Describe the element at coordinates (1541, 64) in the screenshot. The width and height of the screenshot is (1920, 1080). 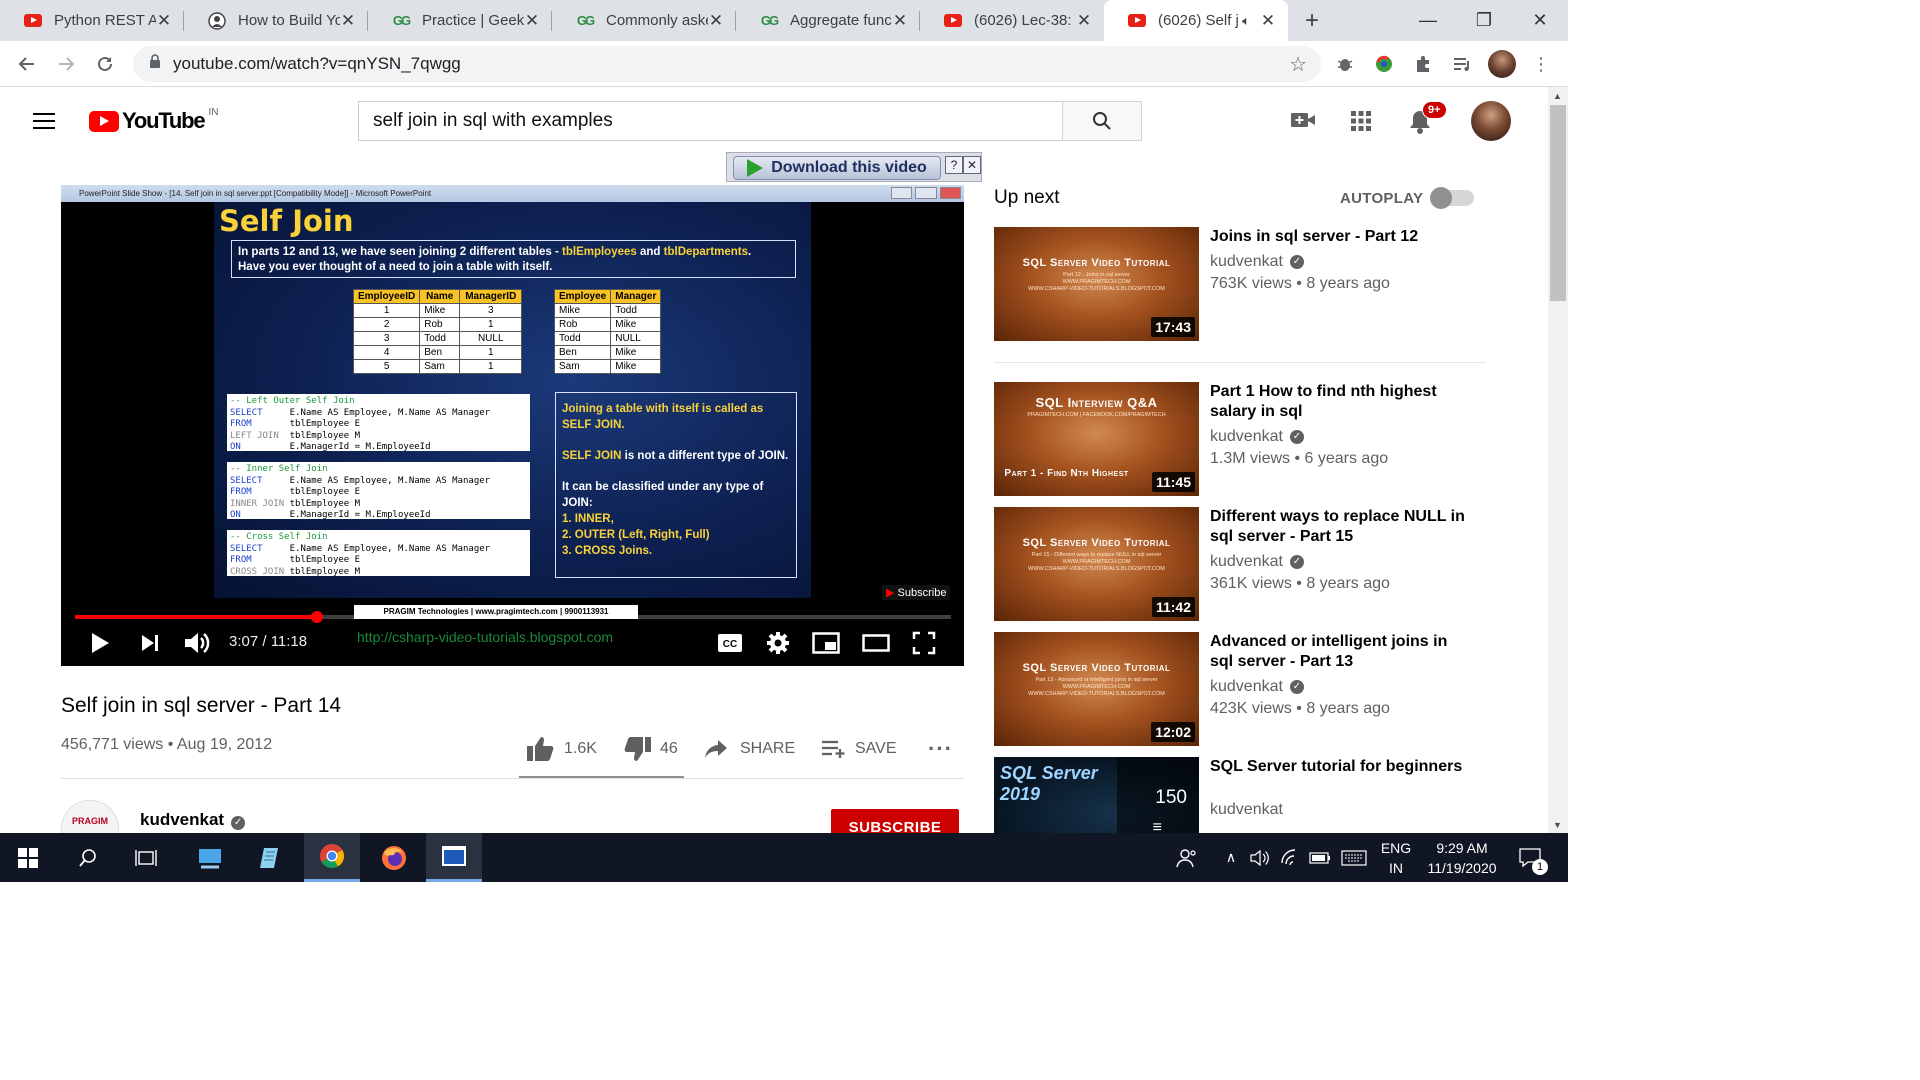
I see `chrome-menu-icon: ⋮` at that location.